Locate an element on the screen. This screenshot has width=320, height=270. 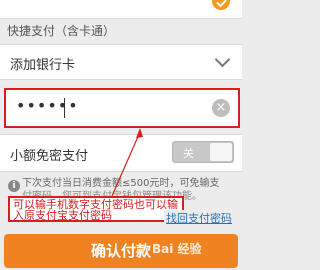
annotation-arrow is located at coordinates (127, 162).